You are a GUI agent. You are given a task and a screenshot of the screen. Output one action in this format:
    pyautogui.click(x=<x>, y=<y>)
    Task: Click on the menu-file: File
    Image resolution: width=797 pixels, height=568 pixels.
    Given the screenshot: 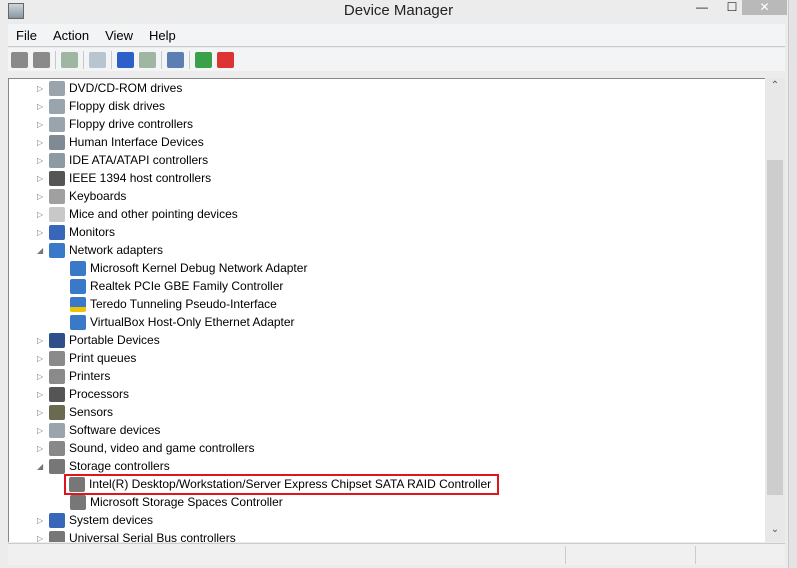 What is the action you would take?
    pyautogui.click(x=26, y=33)
    